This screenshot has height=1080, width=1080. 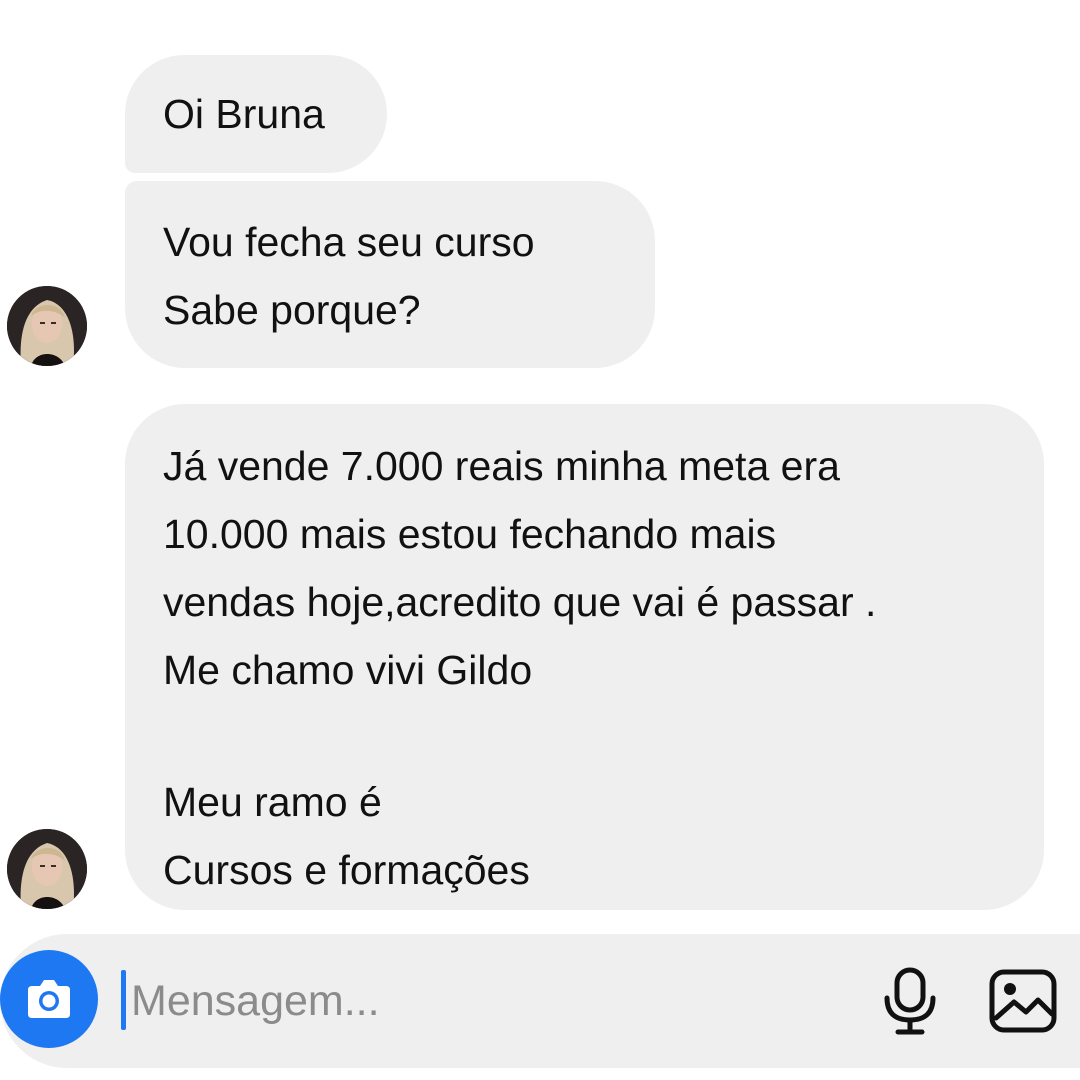 I want to click on image-icon, so click(x=1023, y=1001).